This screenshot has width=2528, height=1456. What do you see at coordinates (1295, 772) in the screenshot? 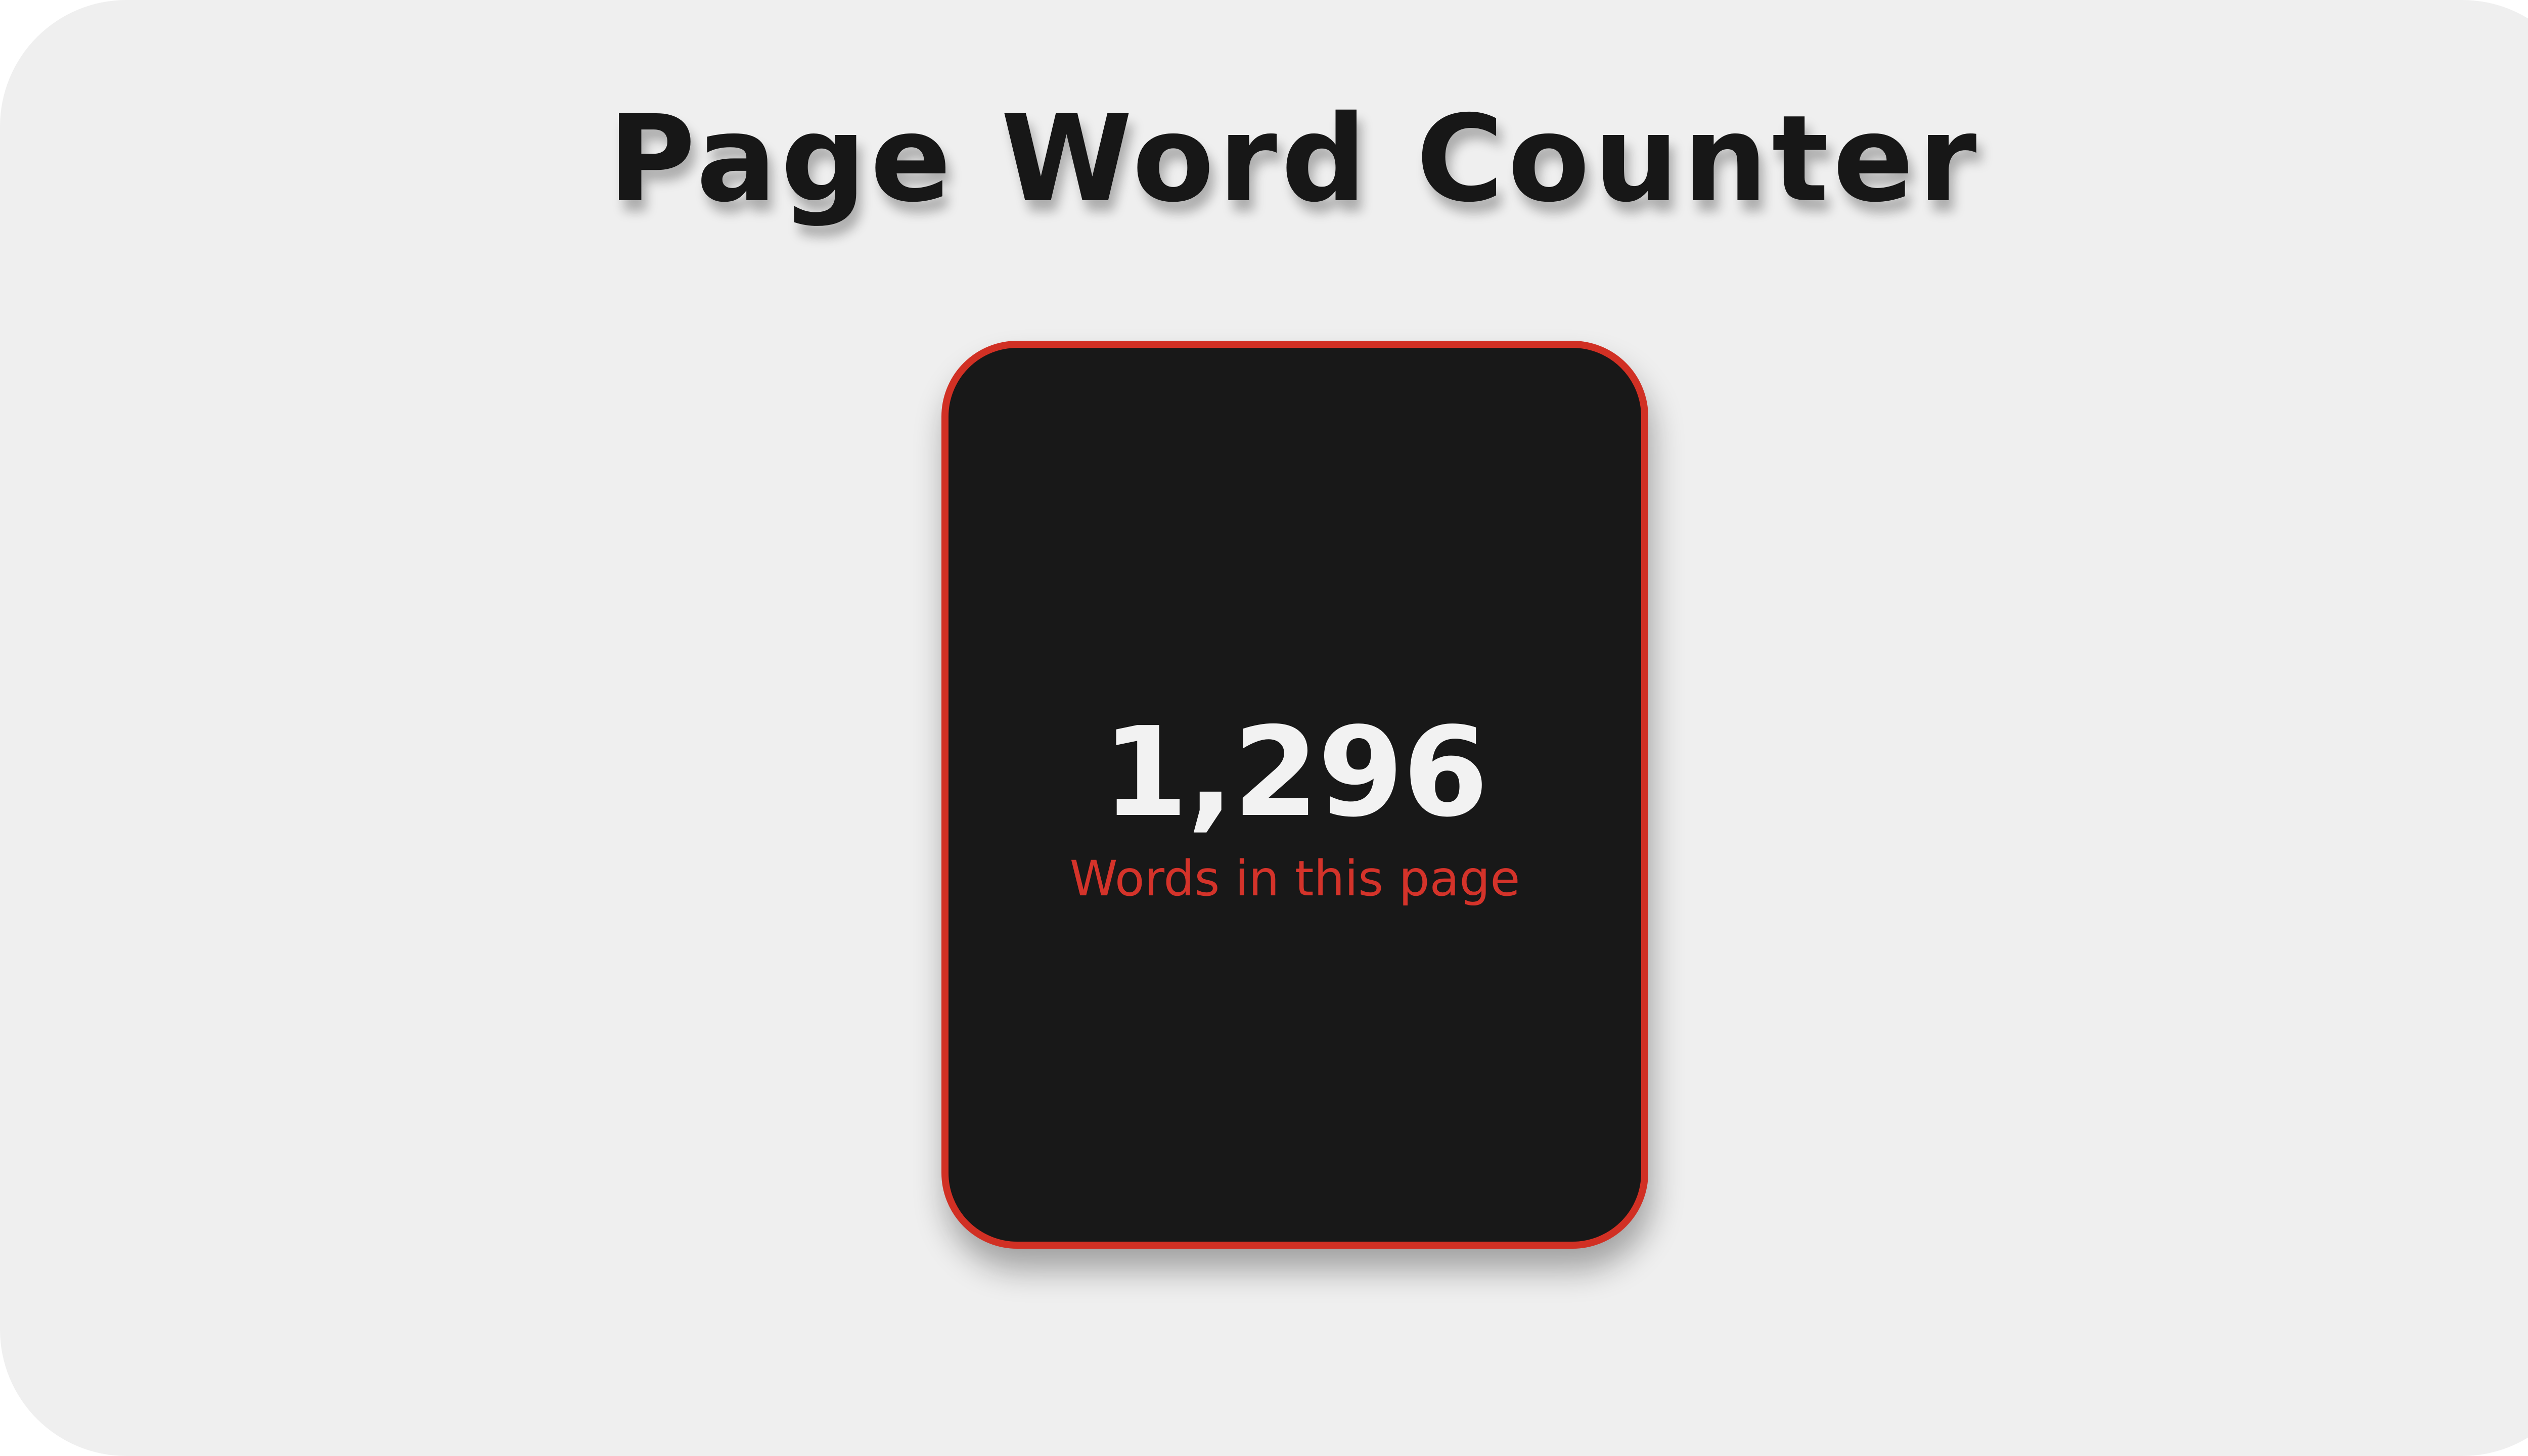
I see `word-count-value: 1,296` at bounding box center [1295, 772].